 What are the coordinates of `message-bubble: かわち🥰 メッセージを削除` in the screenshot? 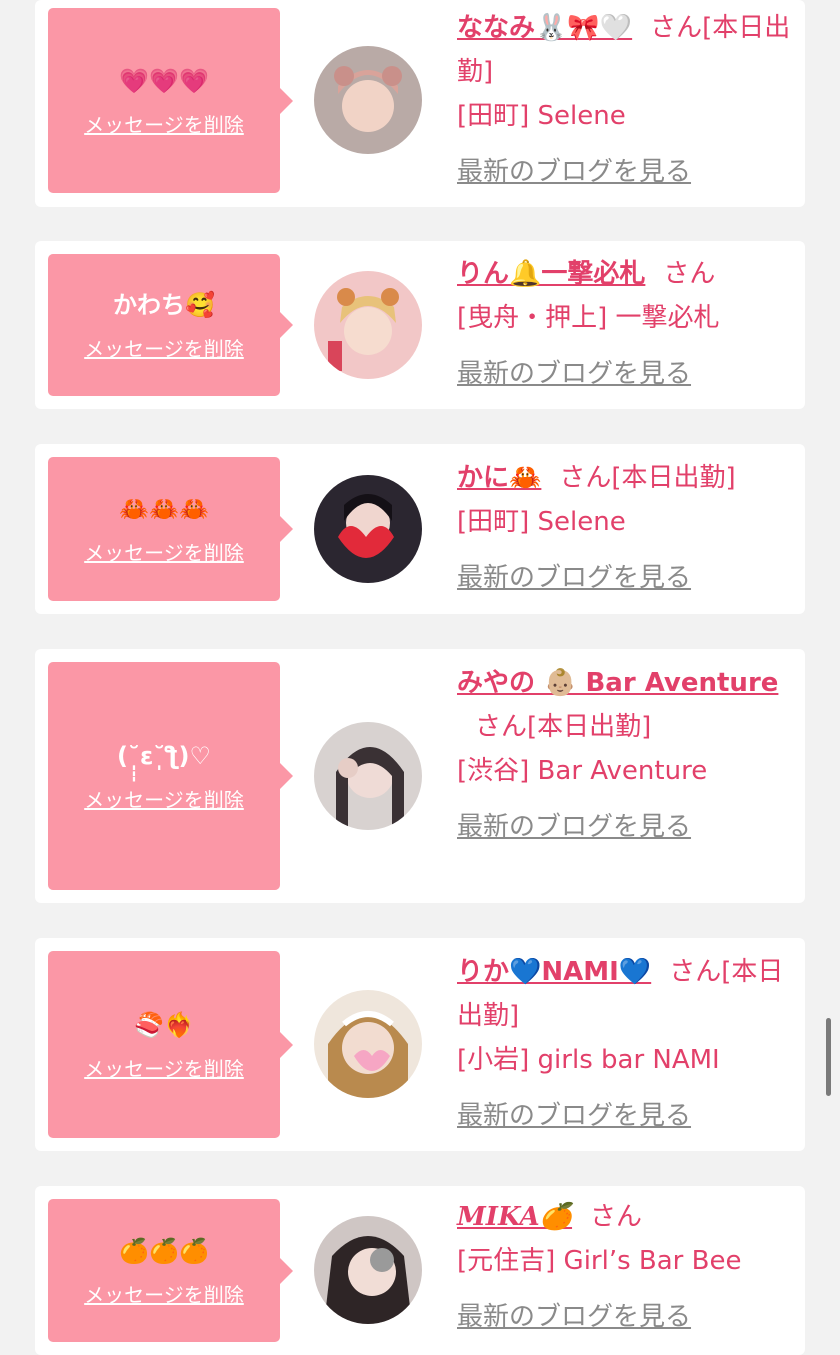 It's located at (170, 325).